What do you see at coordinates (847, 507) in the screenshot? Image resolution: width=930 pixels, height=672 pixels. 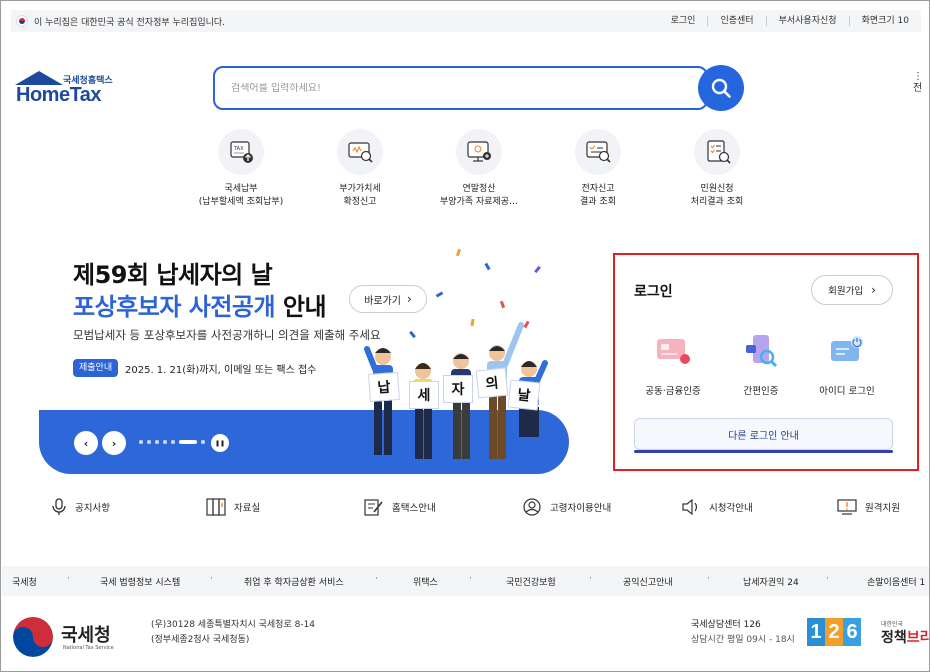 I see `remote-support-icon` at bounding box center [847, 507].